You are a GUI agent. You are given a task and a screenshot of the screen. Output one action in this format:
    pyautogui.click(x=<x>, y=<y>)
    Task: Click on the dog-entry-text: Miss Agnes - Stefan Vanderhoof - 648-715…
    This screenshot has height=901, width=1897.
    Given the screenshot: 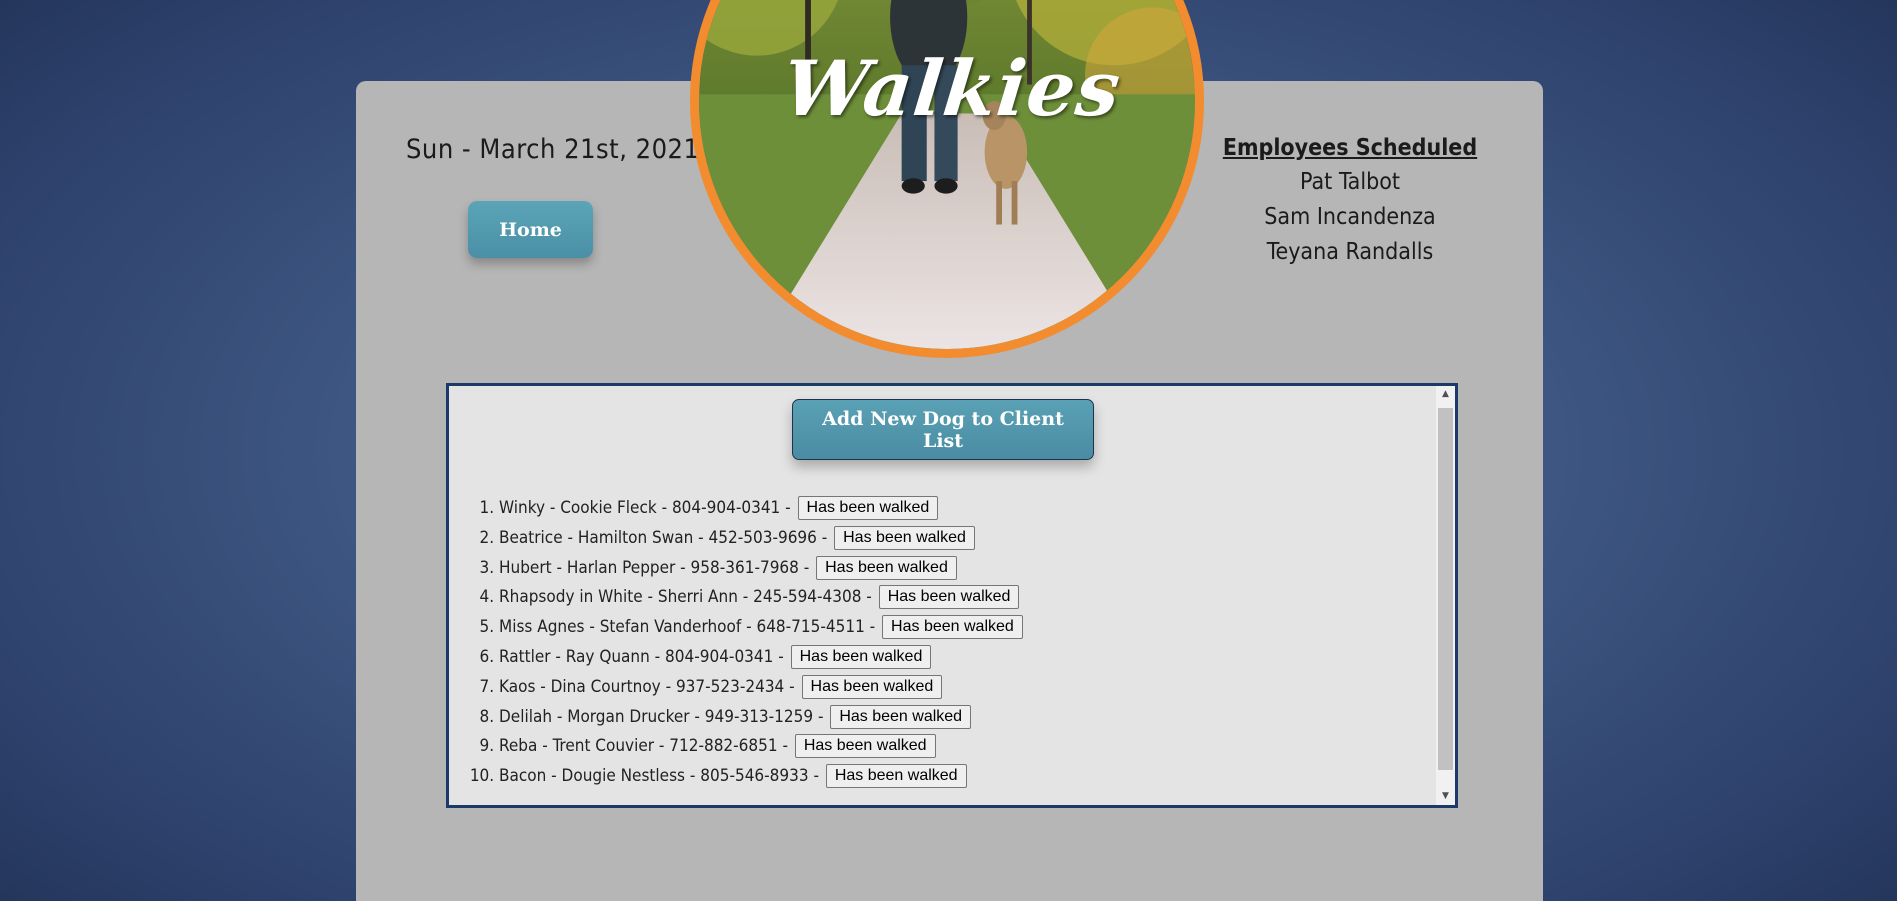 What is the action you would take?
    pyautogui.click(x=687, y=627)
    